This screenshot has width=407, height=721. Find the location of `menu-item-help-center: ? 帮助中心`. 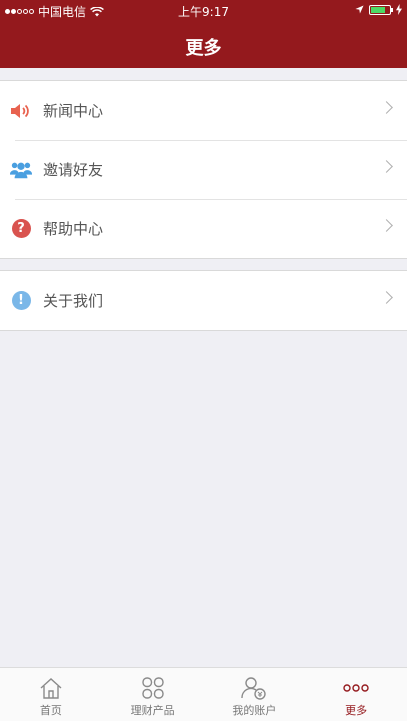

menu-item-help-center: ? 帮助中心 is located at coordinates (203, 228).